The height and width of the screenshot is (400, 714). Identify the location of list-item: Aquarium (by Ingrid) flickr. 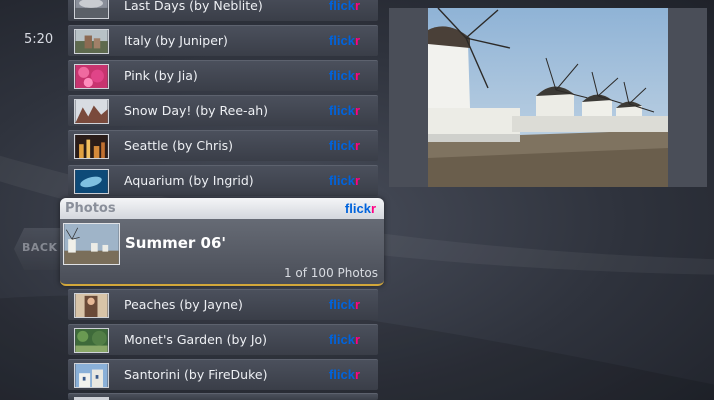
(223, 180).